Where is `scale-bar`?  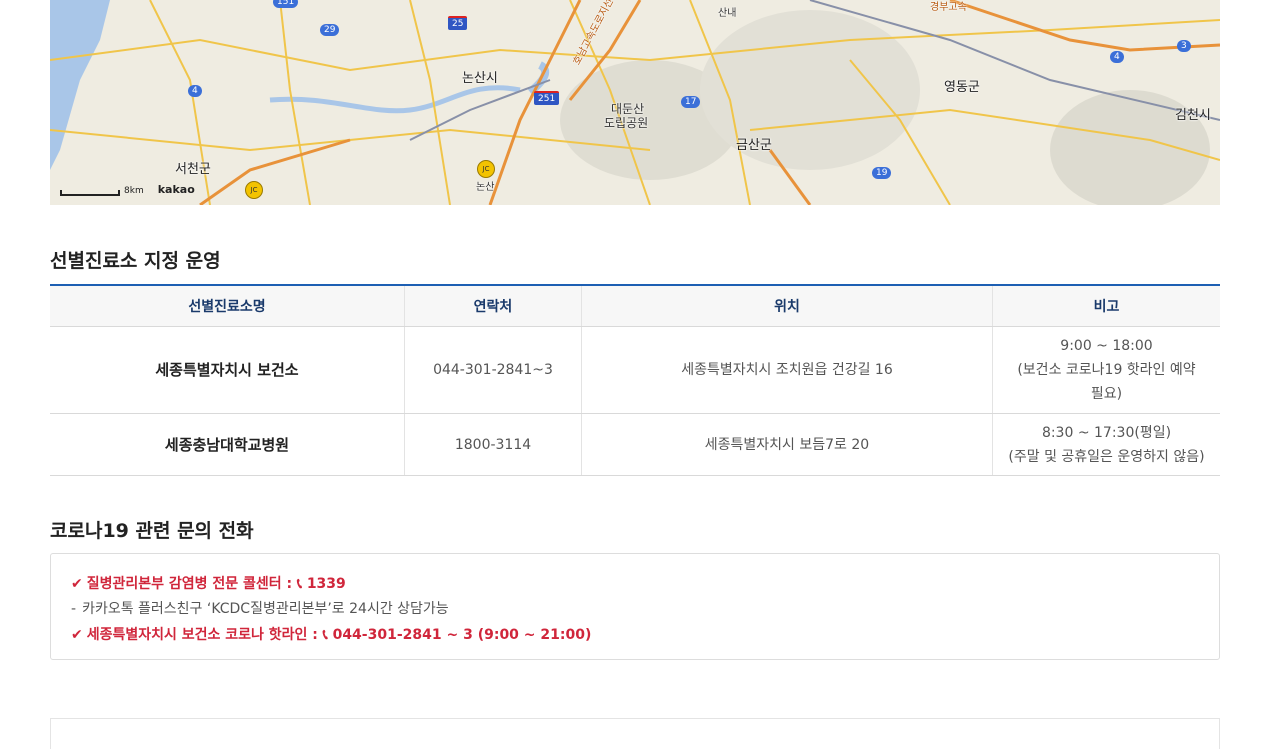 scale-bar is located at coordinates (90, 193).